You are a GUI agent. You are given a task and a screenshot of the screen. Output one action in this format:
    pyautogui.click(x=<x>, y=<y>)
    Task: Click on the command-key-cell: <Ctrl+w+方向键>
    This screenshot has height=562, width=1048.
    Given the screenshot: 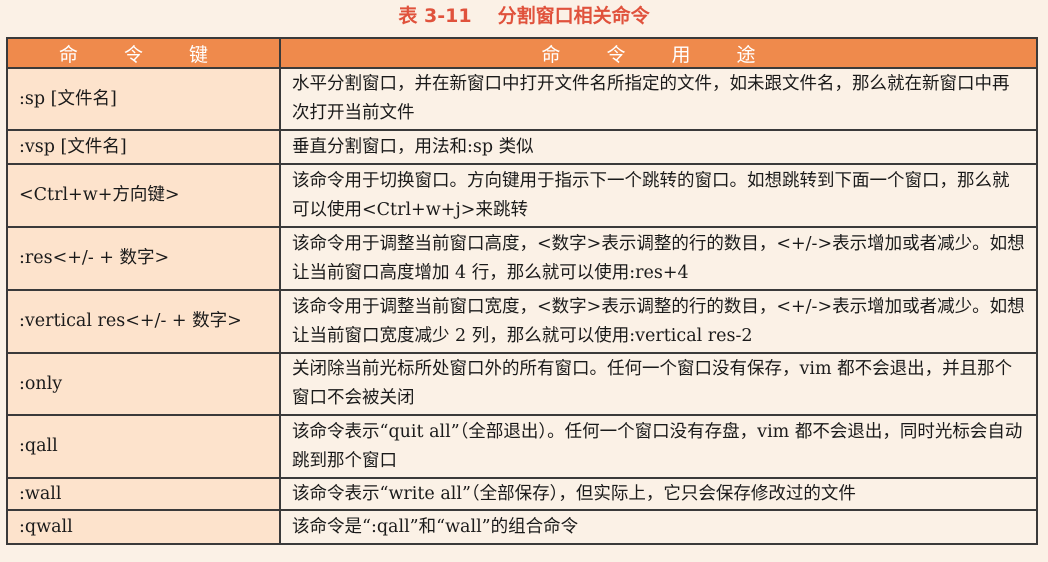 What is the action you would take?
    pyautogui.click(x=143, y=195)
    